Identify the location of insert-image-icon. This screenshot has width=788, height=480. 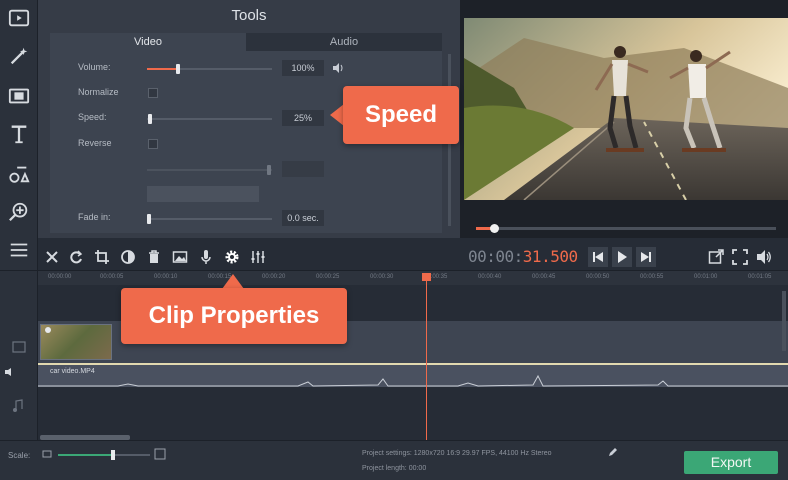
(180, 257).